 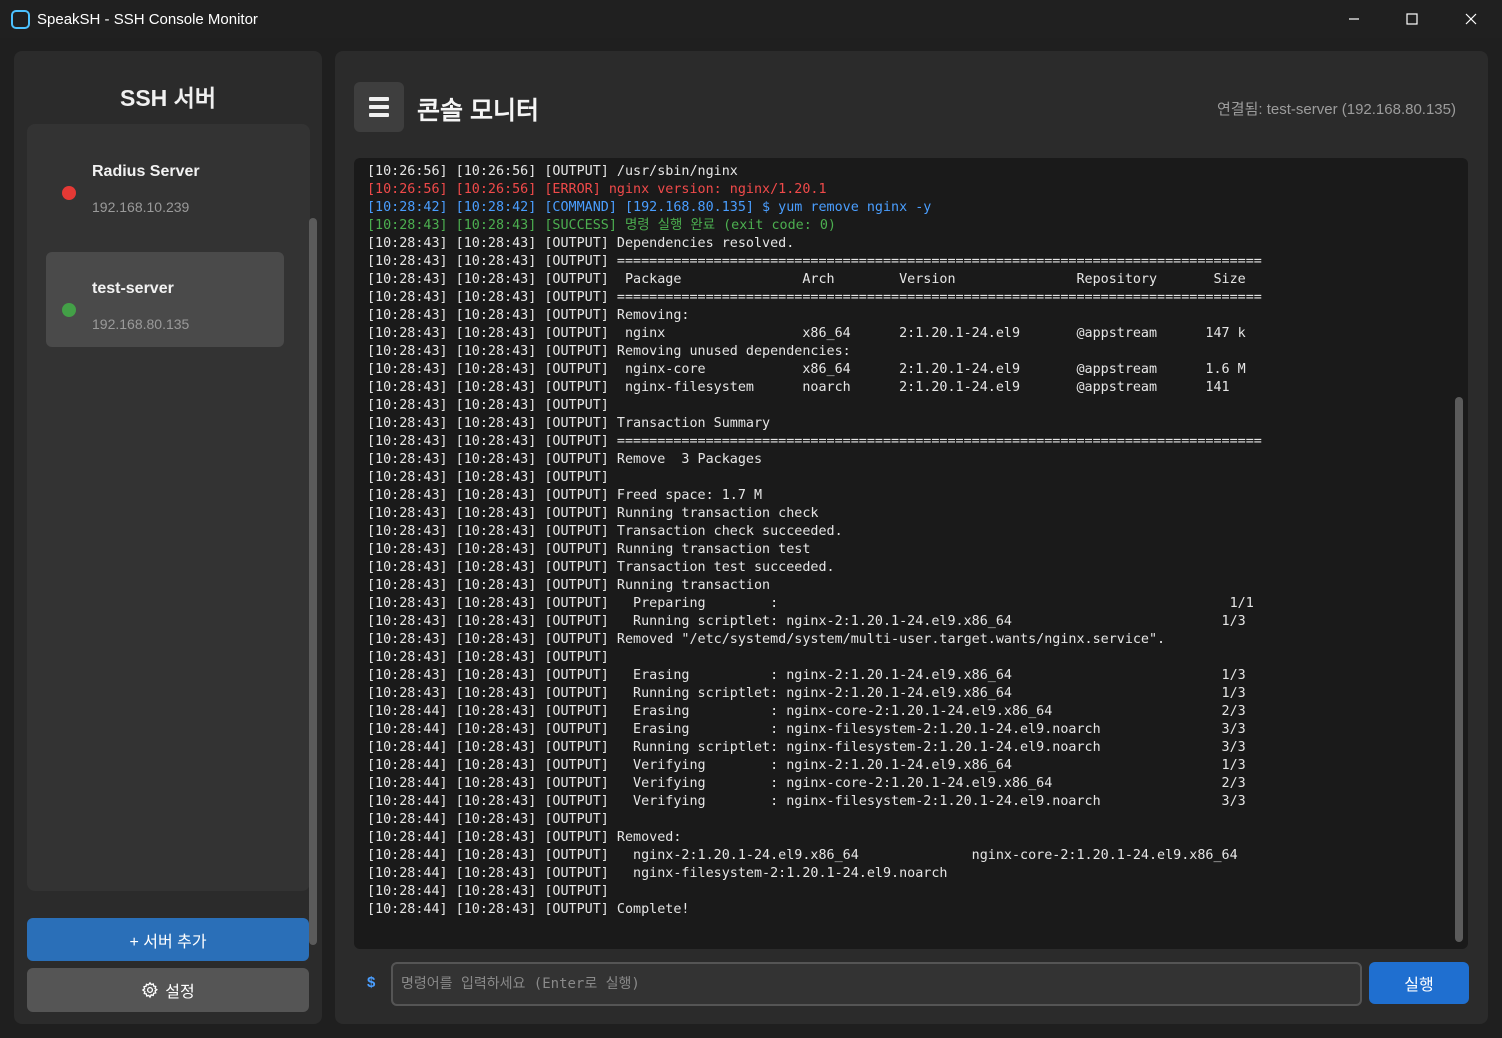 What do you see at coordinates (141, 324) in the screenshot?
I see `server-ip: 192.168.80.135` at bounding box center [141, 324].